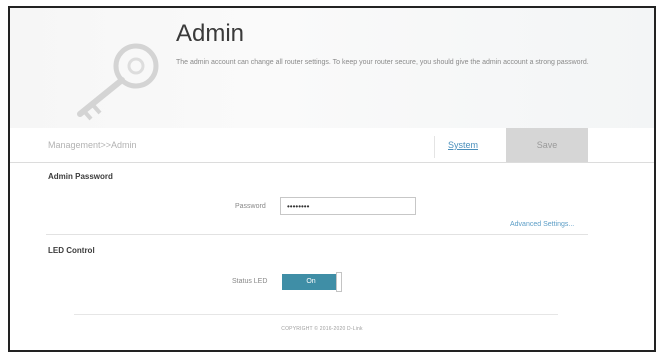 Image resolution: width=669 pixels, height=358 pixels. Describe the element at coordinates (316, 314) in the screenshot. I see `footer-divider` at that location.